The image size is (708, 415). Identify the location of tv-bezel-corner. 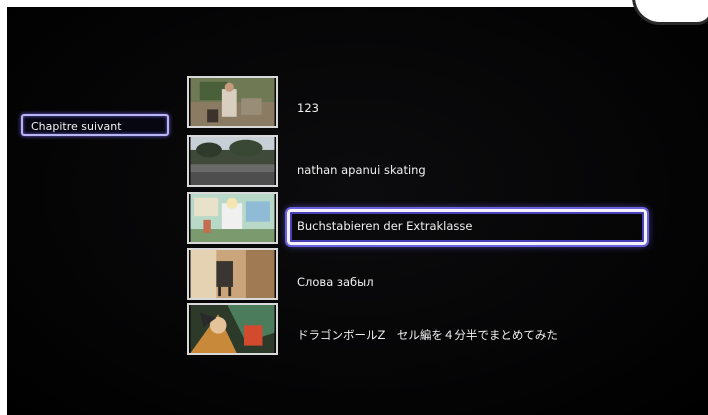
(670, 12).